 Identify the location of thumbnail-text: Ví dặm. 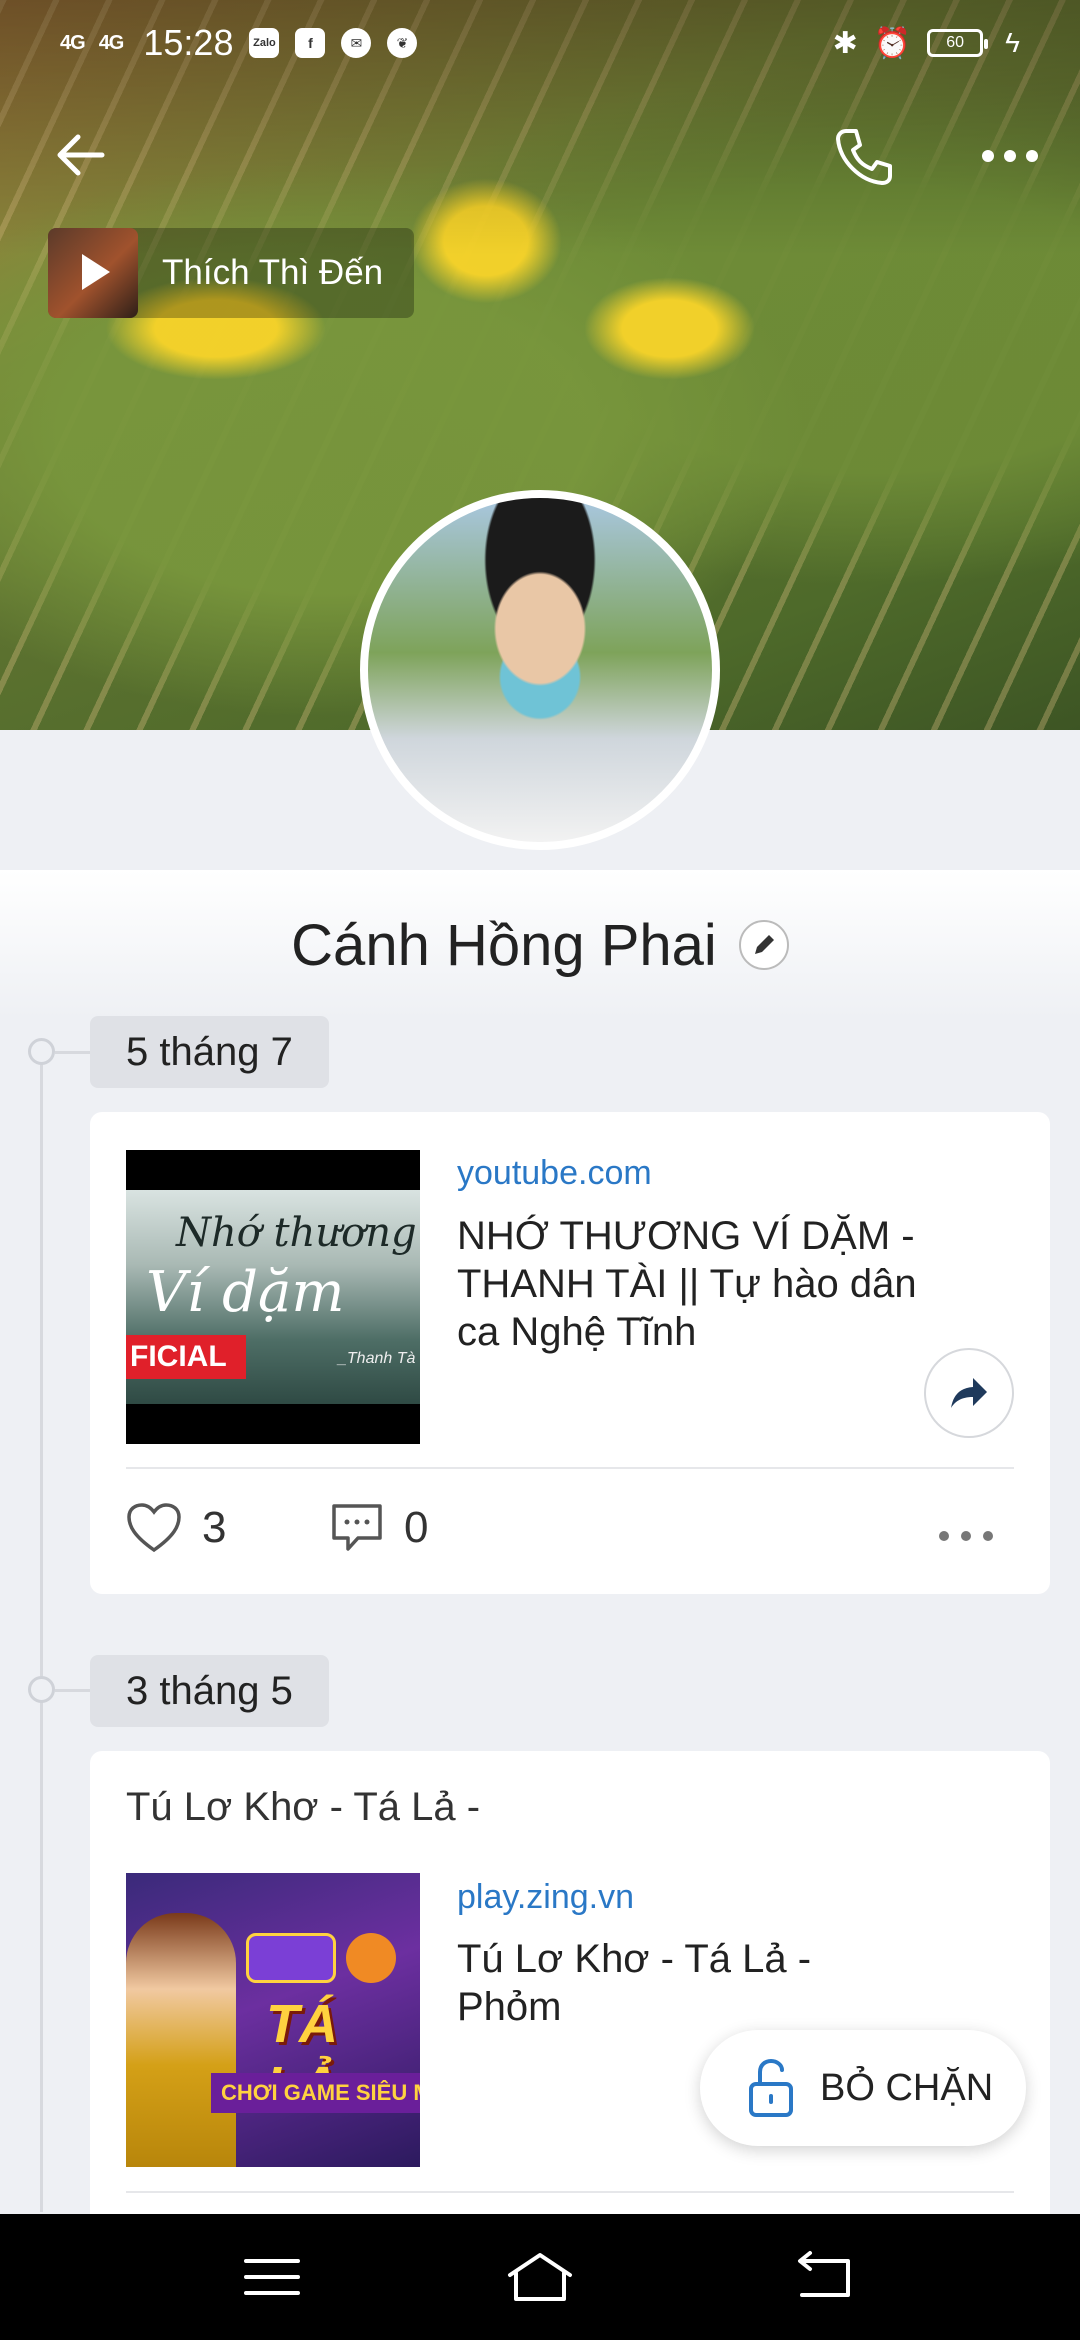
(245, 1292).